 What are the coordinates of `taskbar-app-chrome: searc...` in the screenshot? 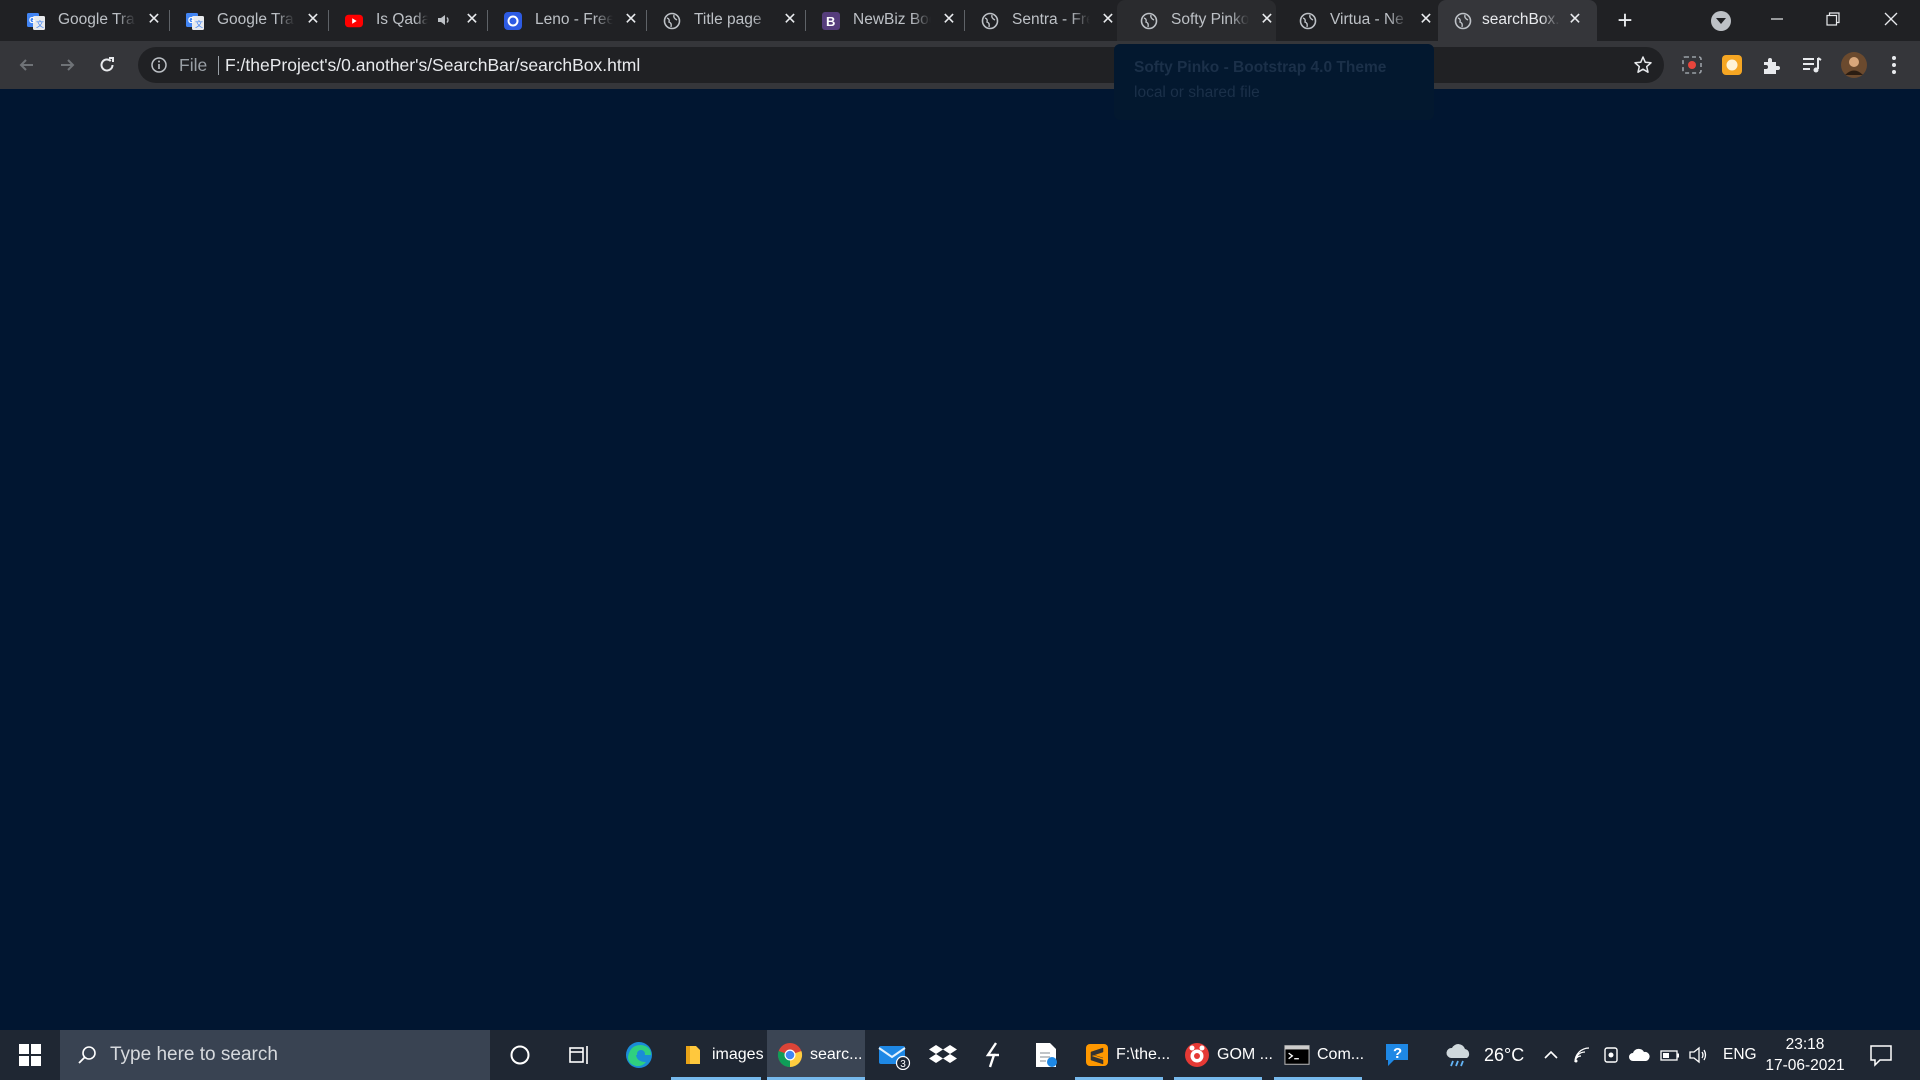 It's located at (816, 1055).